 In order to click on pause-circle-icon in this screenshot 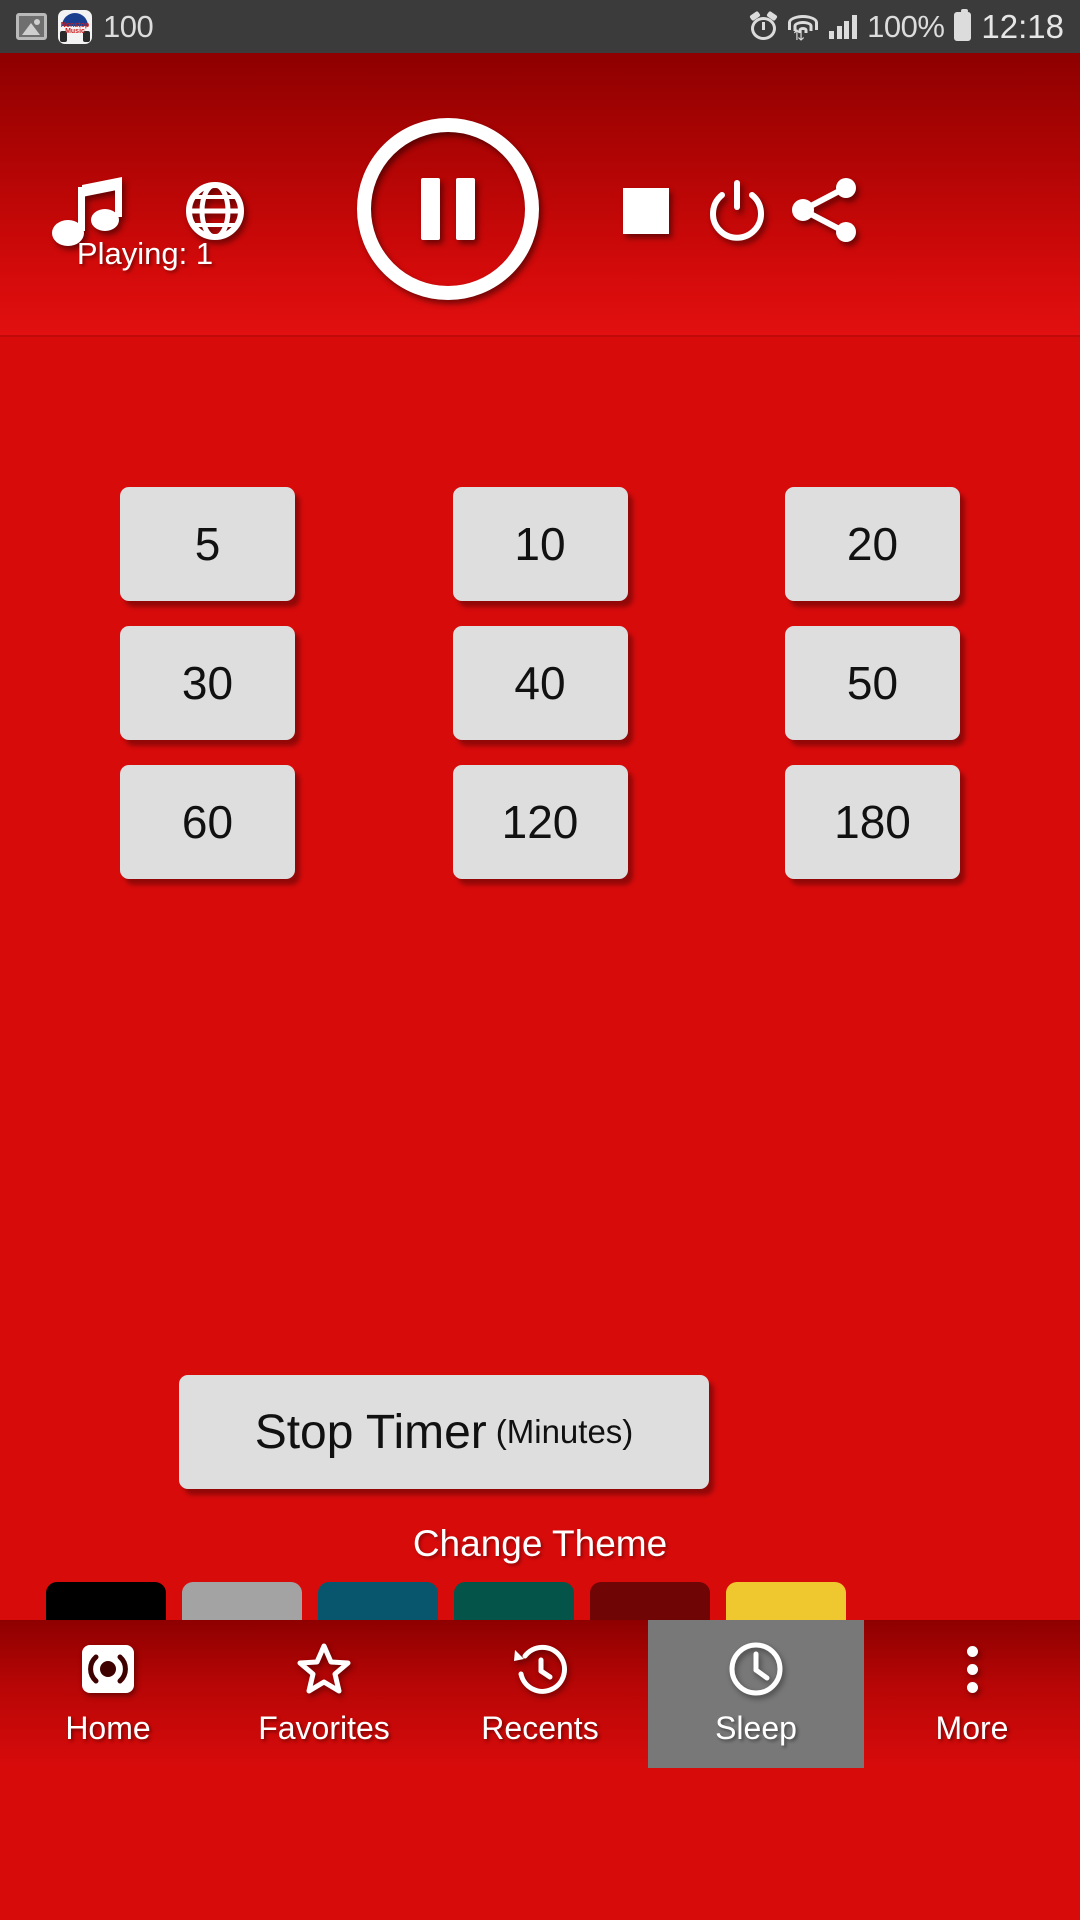, I will do `click(448, 209)`.